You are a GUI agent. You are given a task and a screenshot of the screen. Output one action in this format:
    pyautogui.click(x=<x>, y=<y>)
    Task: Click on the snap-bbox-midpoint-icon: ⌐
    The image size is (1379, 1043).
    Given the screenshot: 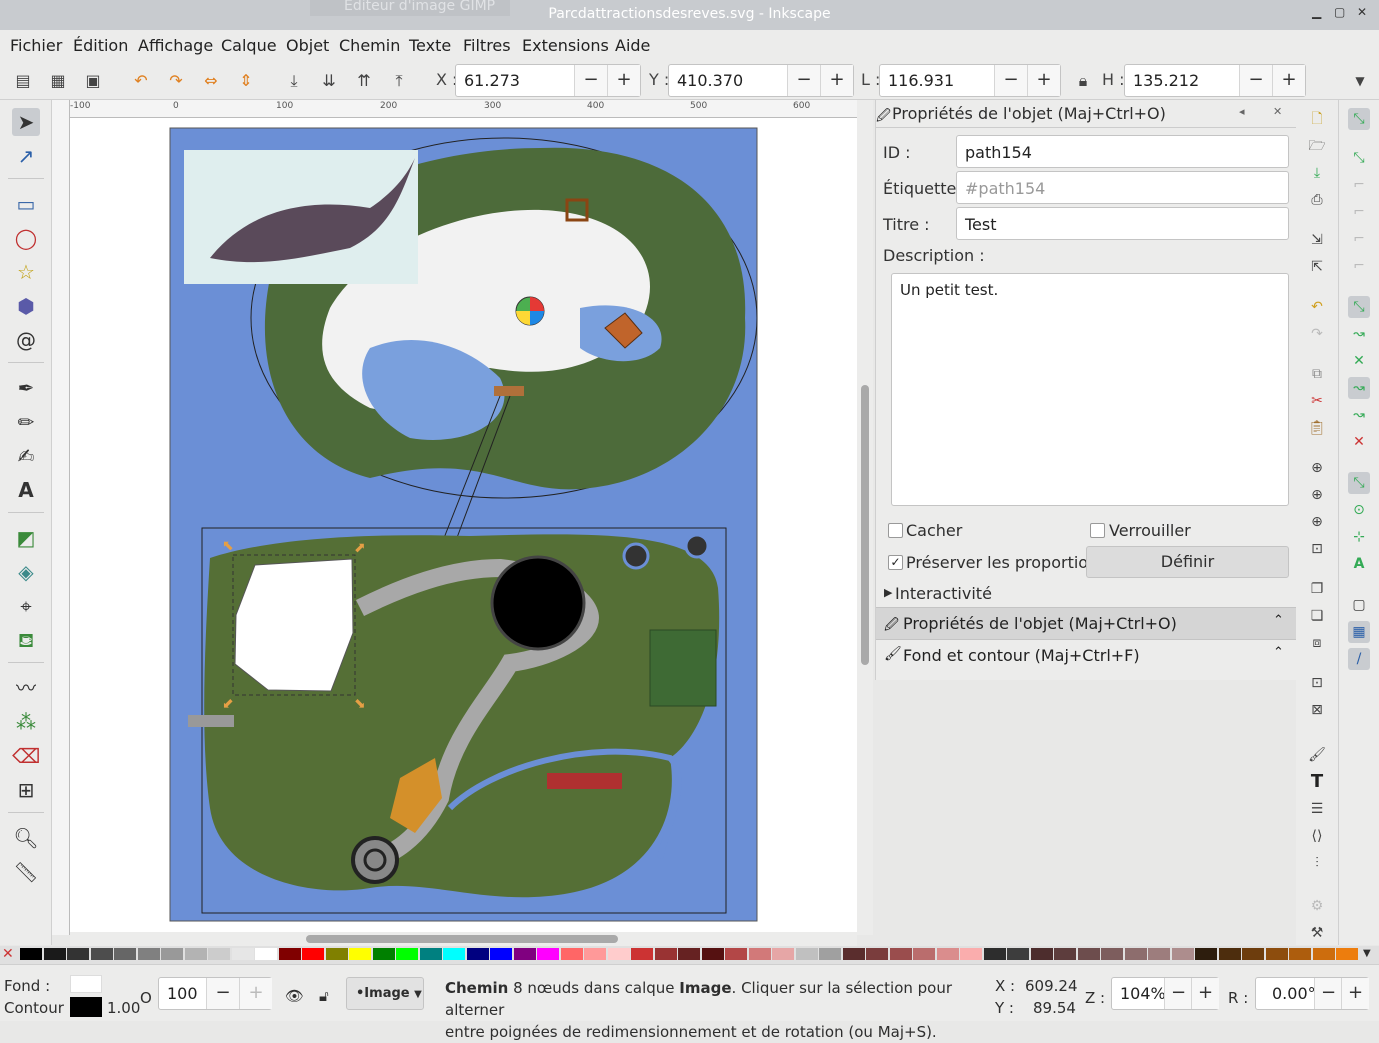 What is the action you would take?
    pyautogui.click(x=1359, y=239)
    